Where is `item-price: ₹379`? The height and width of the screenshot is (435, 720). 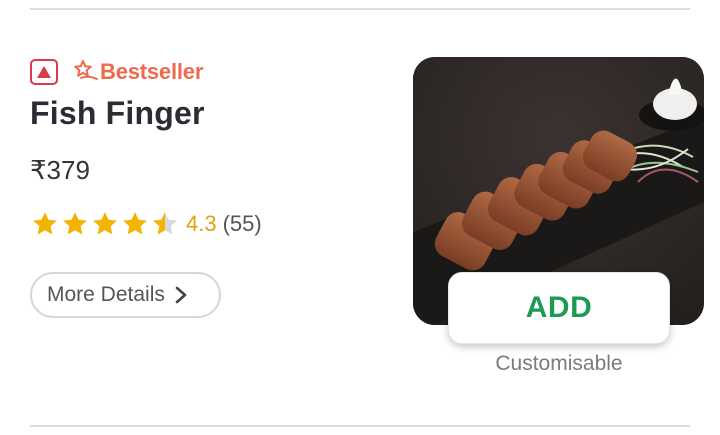 item-price: ₹379 is located at coordinates (60, 170).